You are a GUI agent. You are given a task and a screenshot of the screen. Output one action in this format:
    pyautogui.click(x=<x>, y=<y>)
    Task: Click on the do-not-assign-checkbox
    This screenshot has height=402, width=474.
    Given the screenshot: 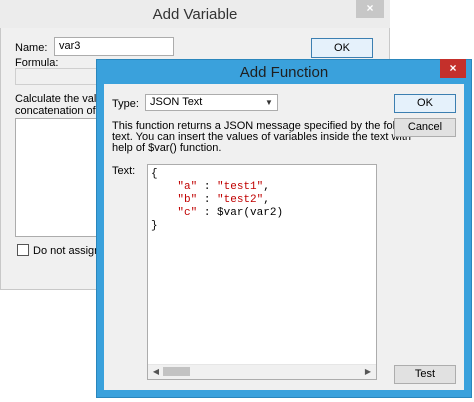 What is the action you would take?
    pyautogui.click(x=23, y=250)
    